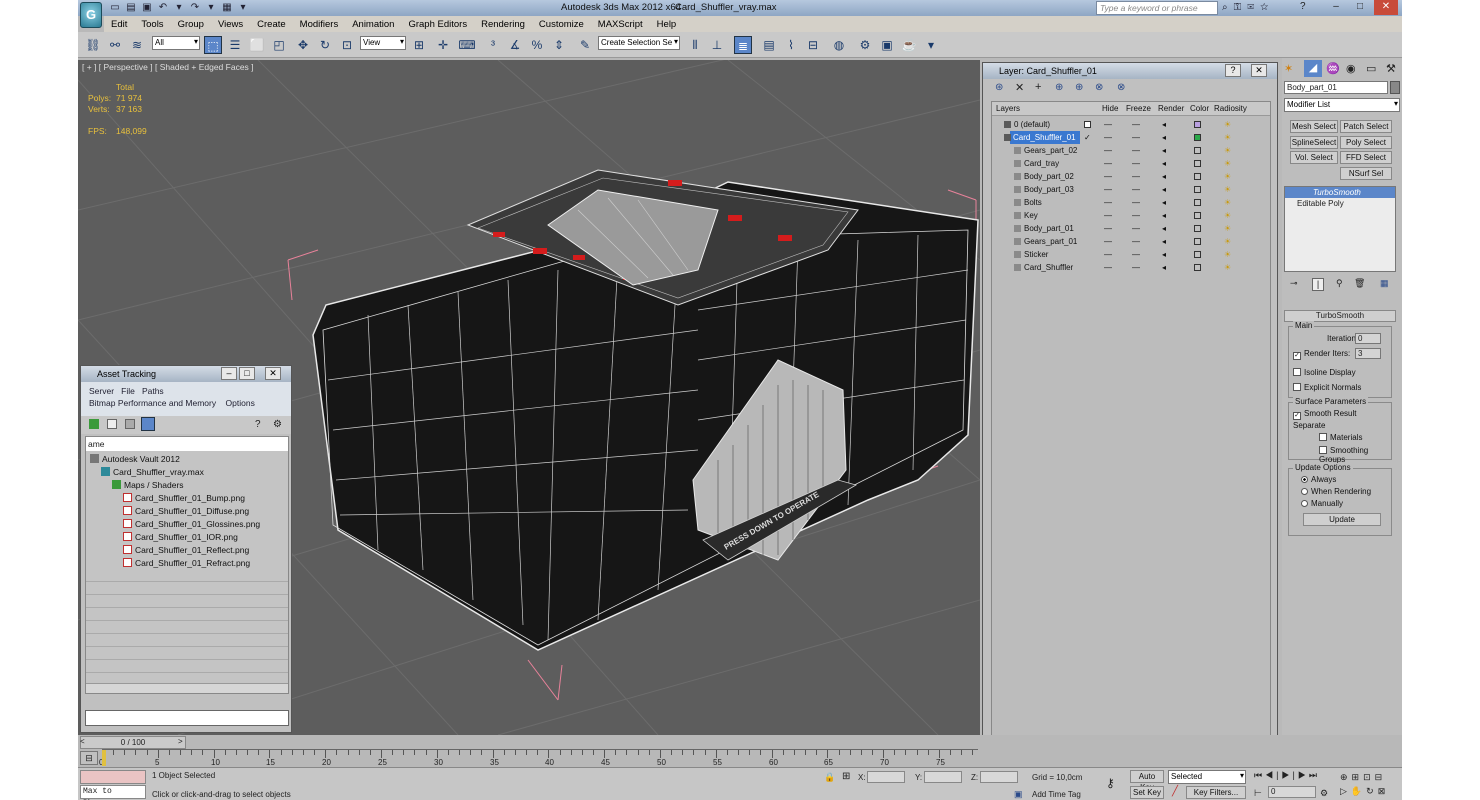  What do you see at coordinates (130, 424) in the screenshot?
I see `table-view-icon` at bounding box center [130, 424].